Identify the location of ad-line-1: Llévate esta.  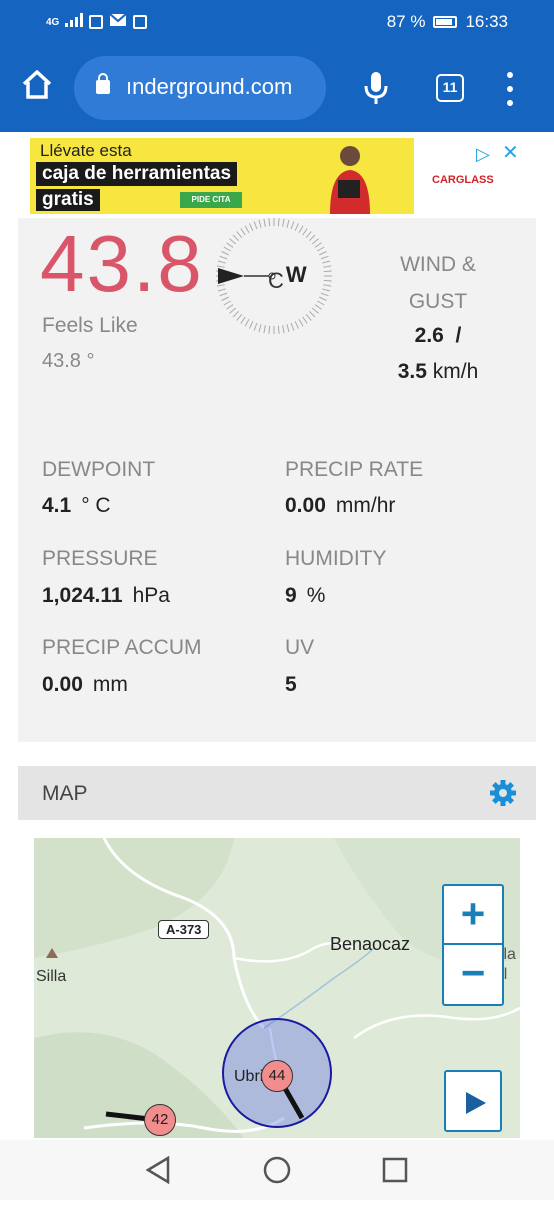
(86, 150).